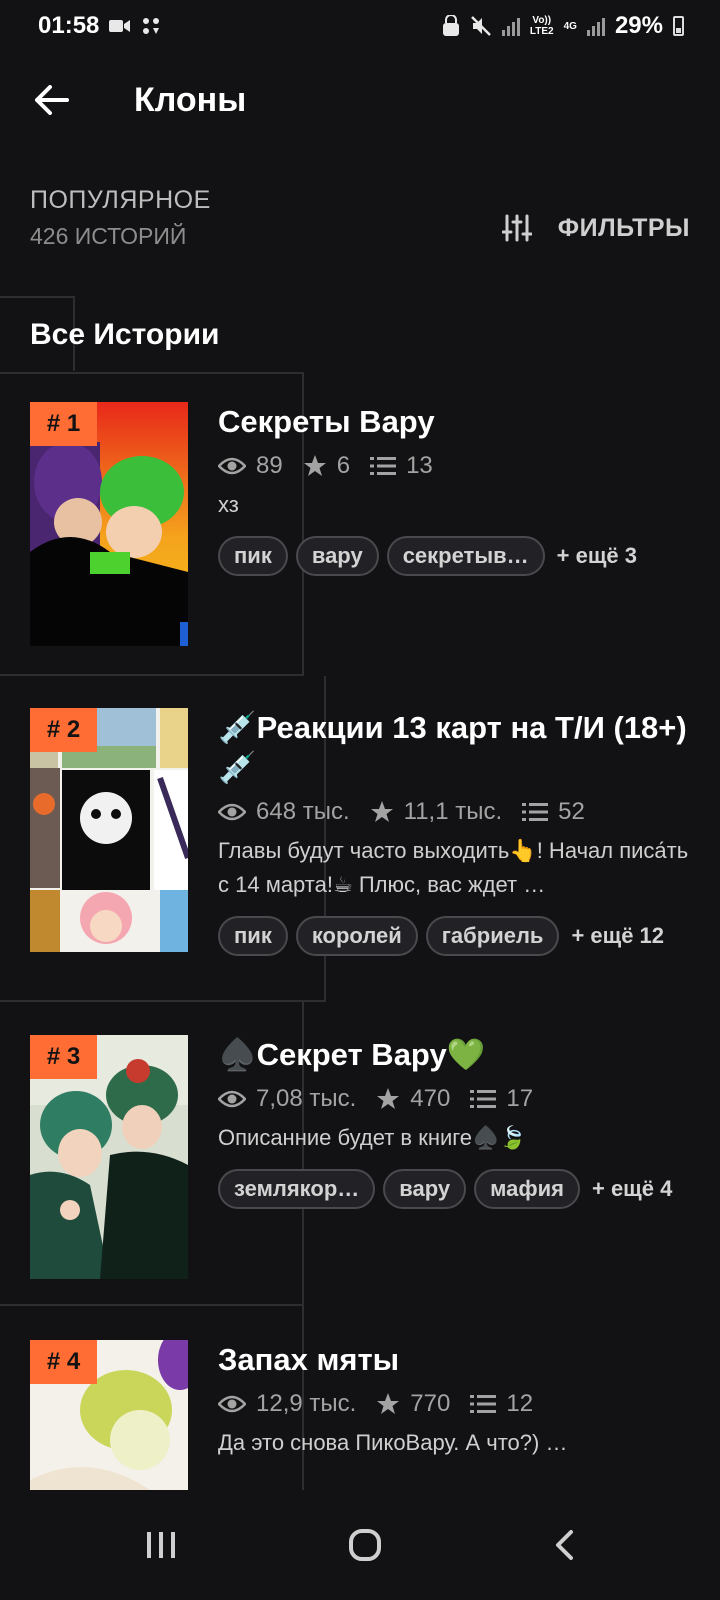  What do you see at coordinates (161, 1545) in the screenshot?
I see `recent-apps-button` at bounding box center [161, 1545].